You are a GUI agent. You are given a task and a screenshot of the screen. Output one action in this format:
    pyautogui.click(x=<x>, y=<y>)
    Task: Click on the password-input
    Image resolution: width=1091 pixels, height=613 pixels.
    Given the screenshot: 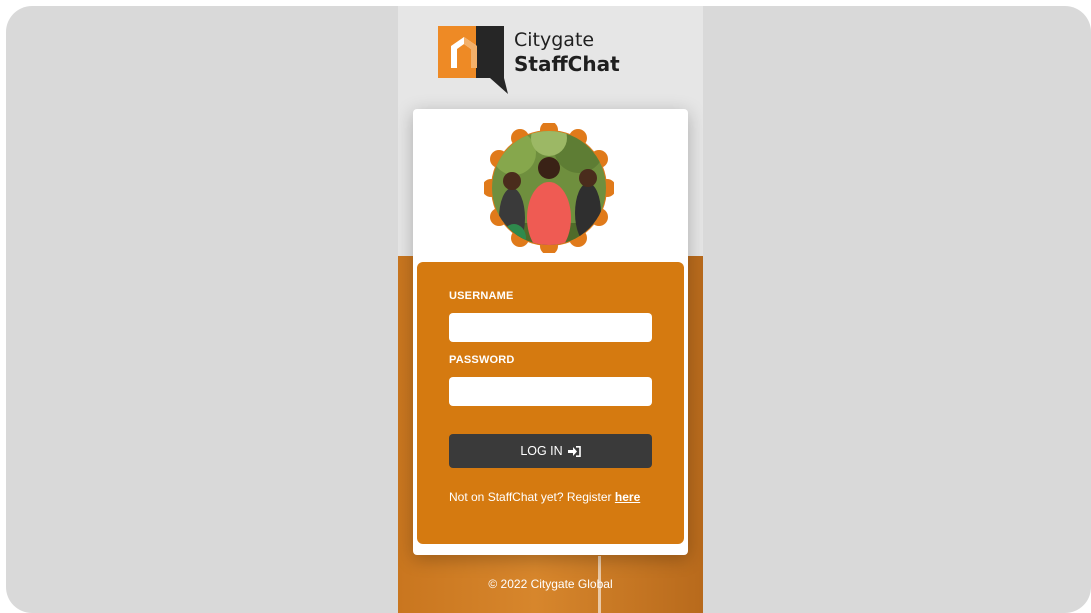 What is the action you would take?
    pyautogui.click(x=550, y=391)
    